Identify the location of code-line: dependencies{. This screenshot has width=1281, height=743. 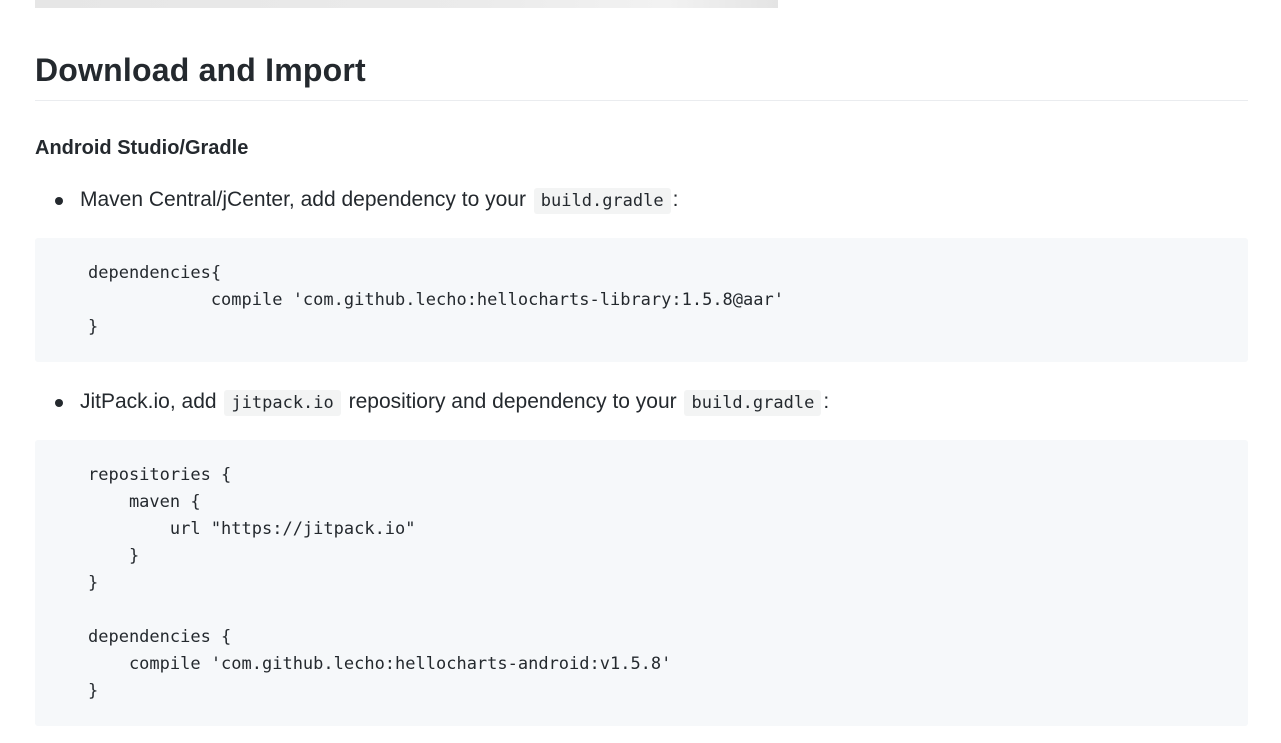
(155, 273).